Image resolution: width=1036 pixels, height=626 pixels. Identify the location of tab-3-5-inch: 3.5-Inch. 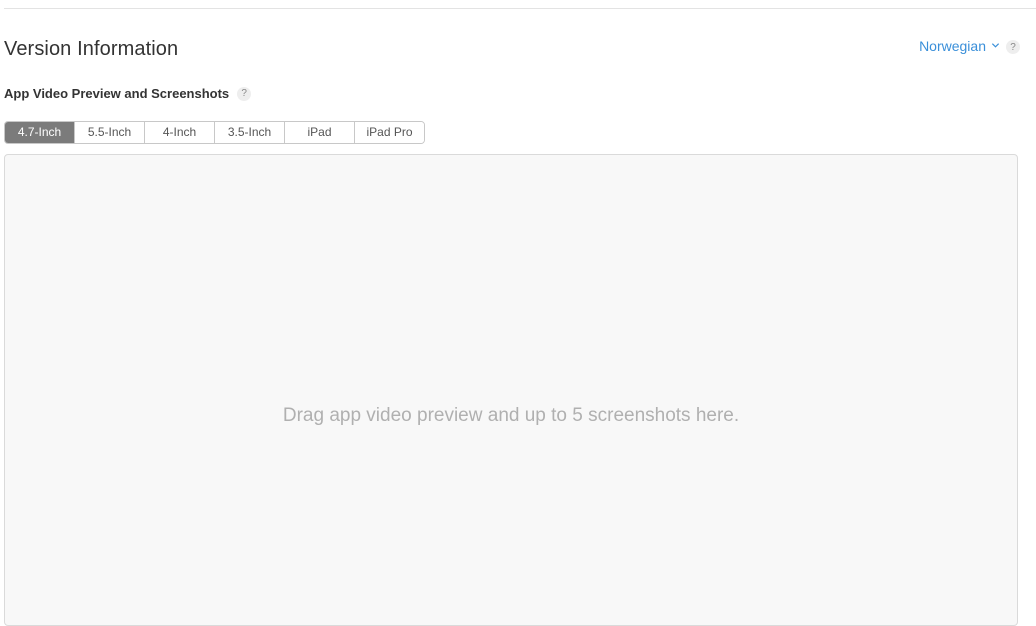
(249, 132).